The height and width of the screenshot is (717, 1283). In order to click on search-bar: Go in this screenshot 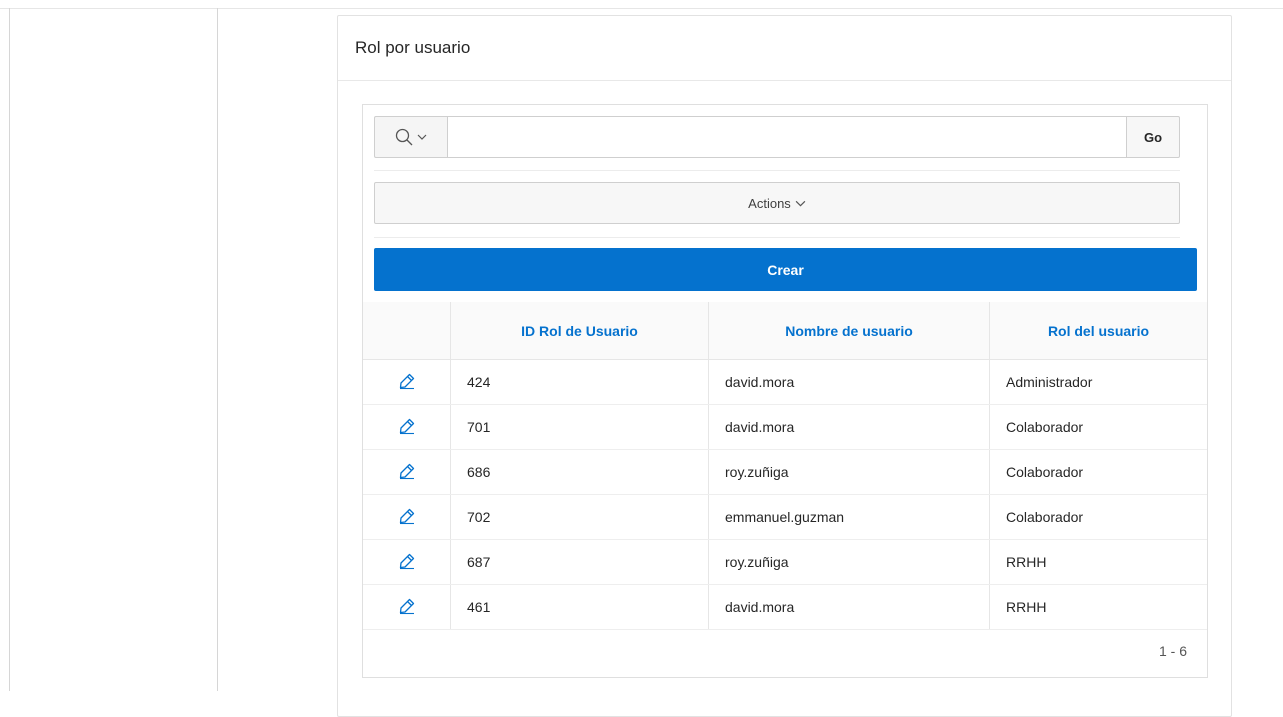, I will do `click(777, 137)`.